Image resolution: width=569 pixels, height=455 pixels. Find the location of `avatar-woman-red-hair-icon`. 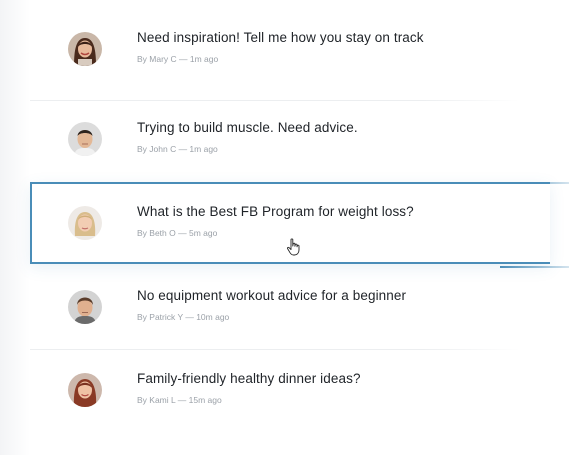

avatar-woman-red-hair-icon is located at coordinates (85, 390).